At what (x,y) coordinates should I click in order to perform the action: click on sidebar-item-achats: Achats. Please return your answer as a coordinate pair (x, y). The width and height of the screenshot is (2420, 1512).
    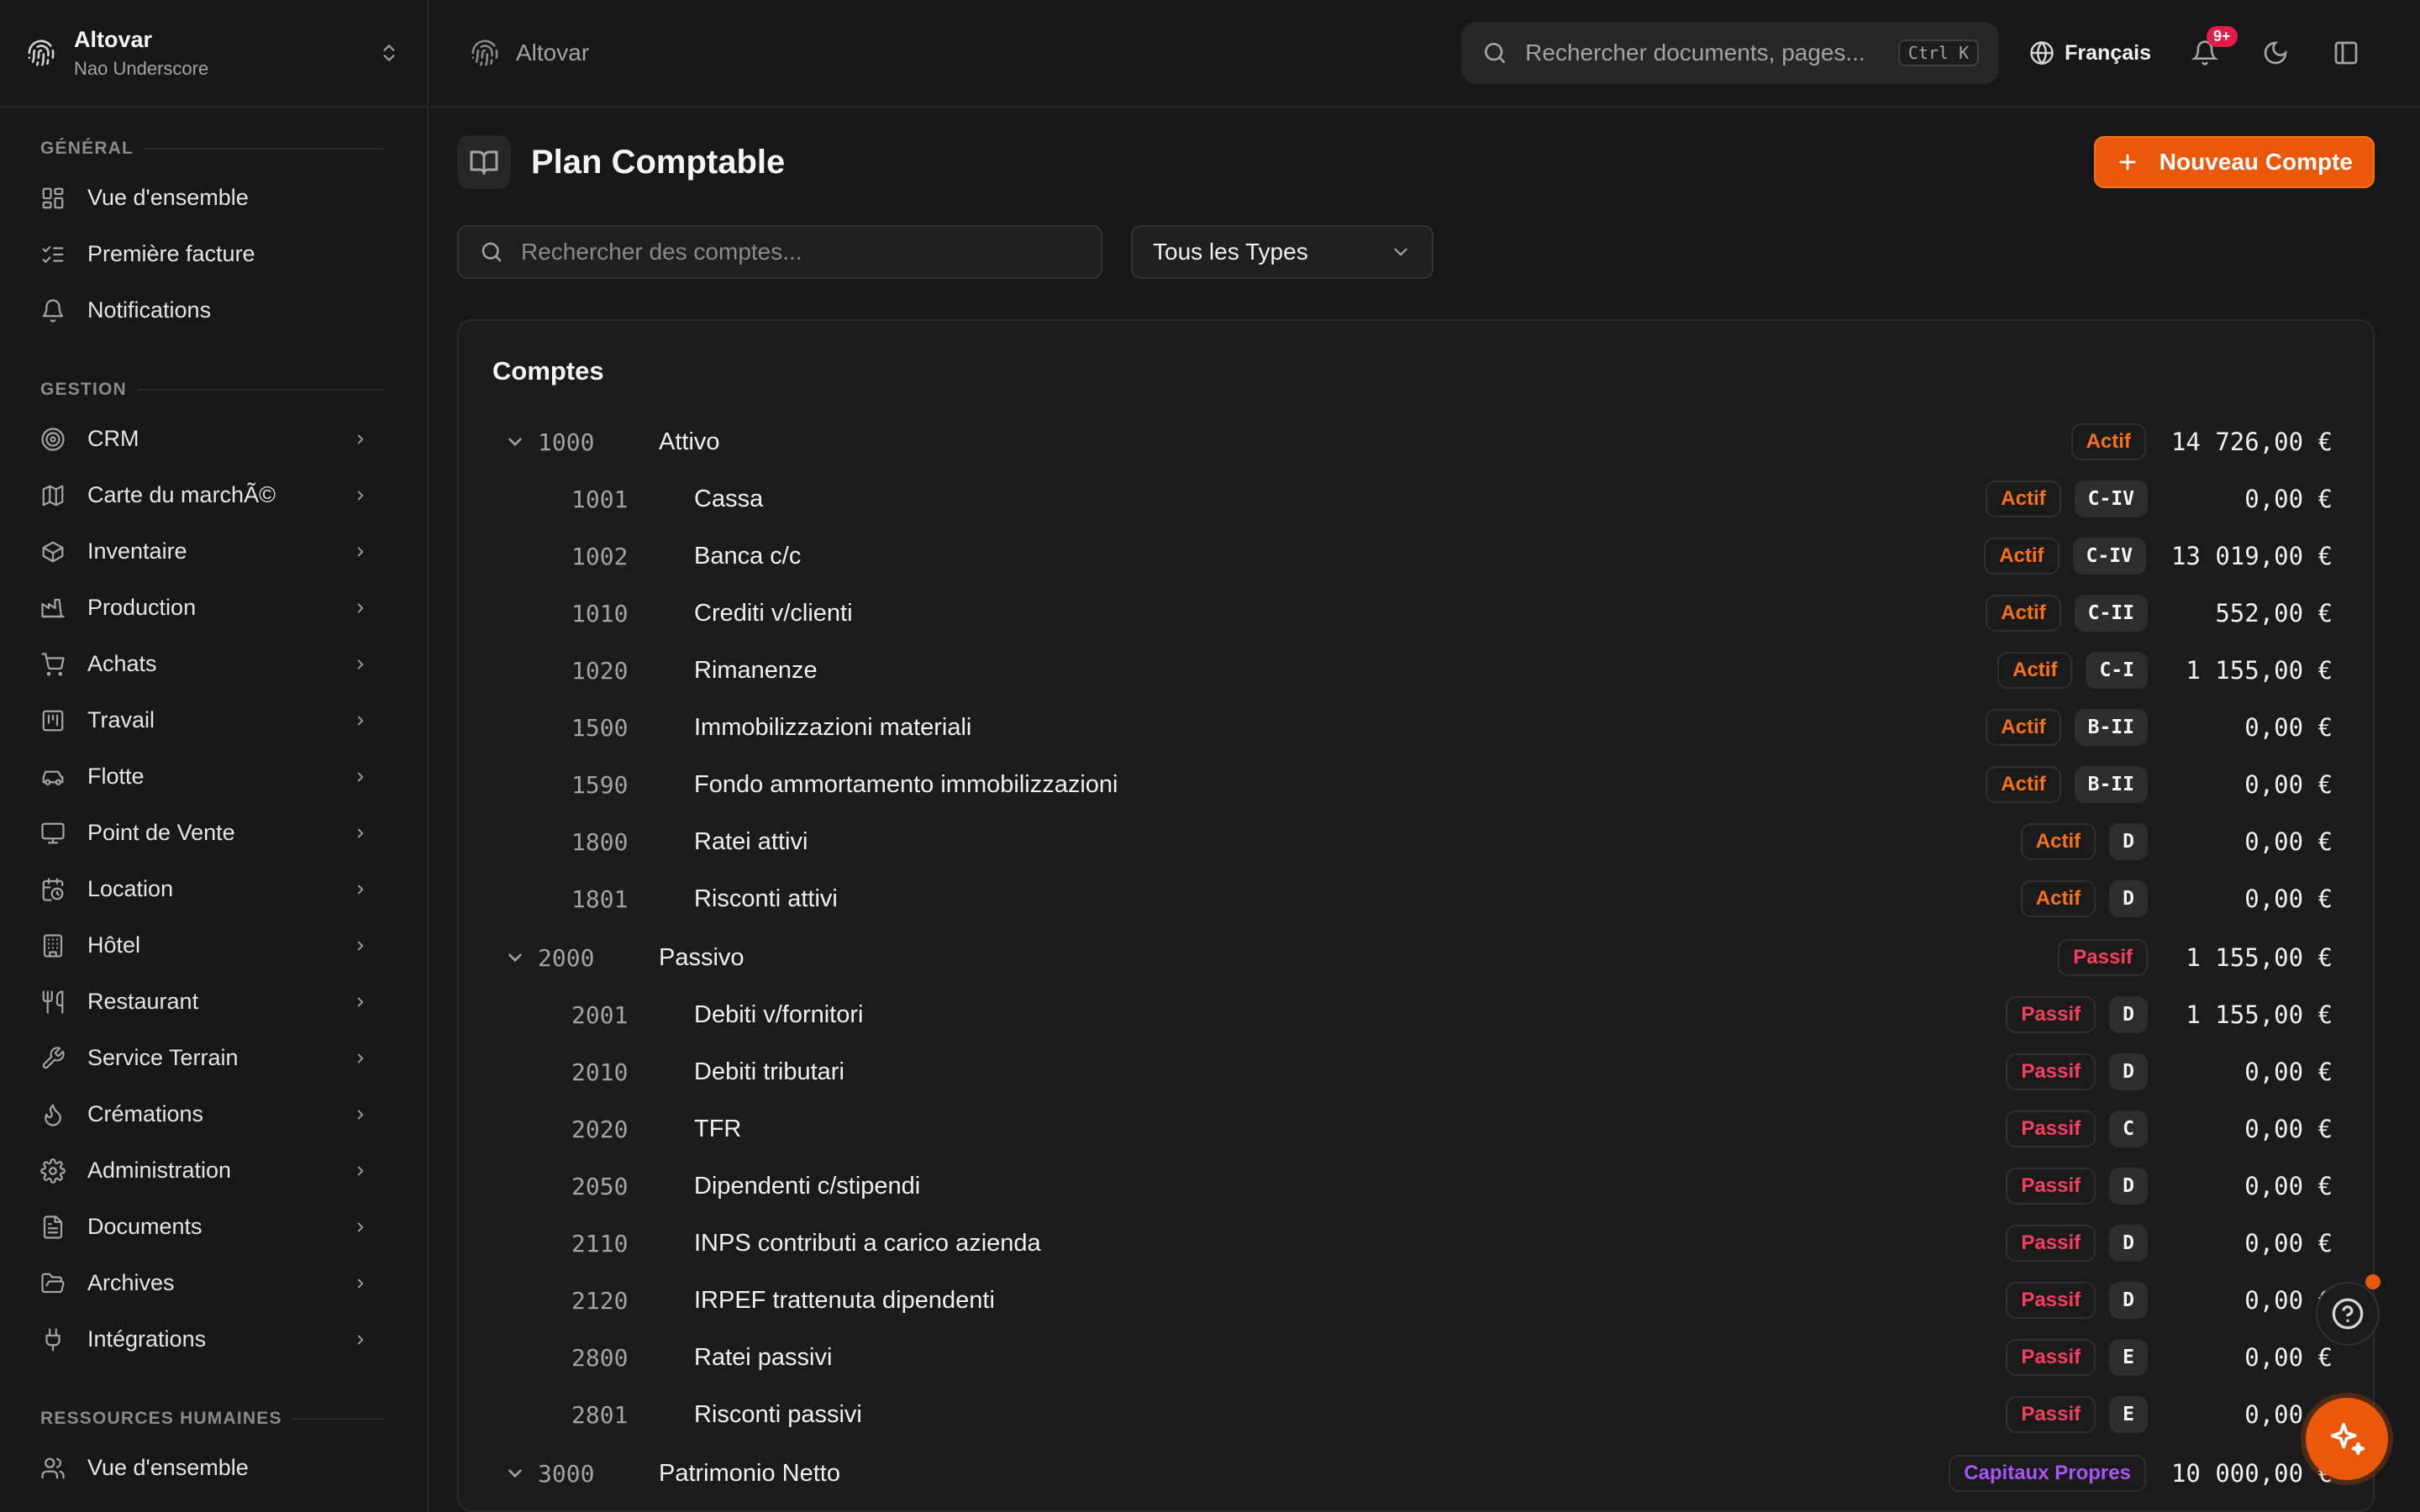
    Looking at the image, I should click on (214, 664).